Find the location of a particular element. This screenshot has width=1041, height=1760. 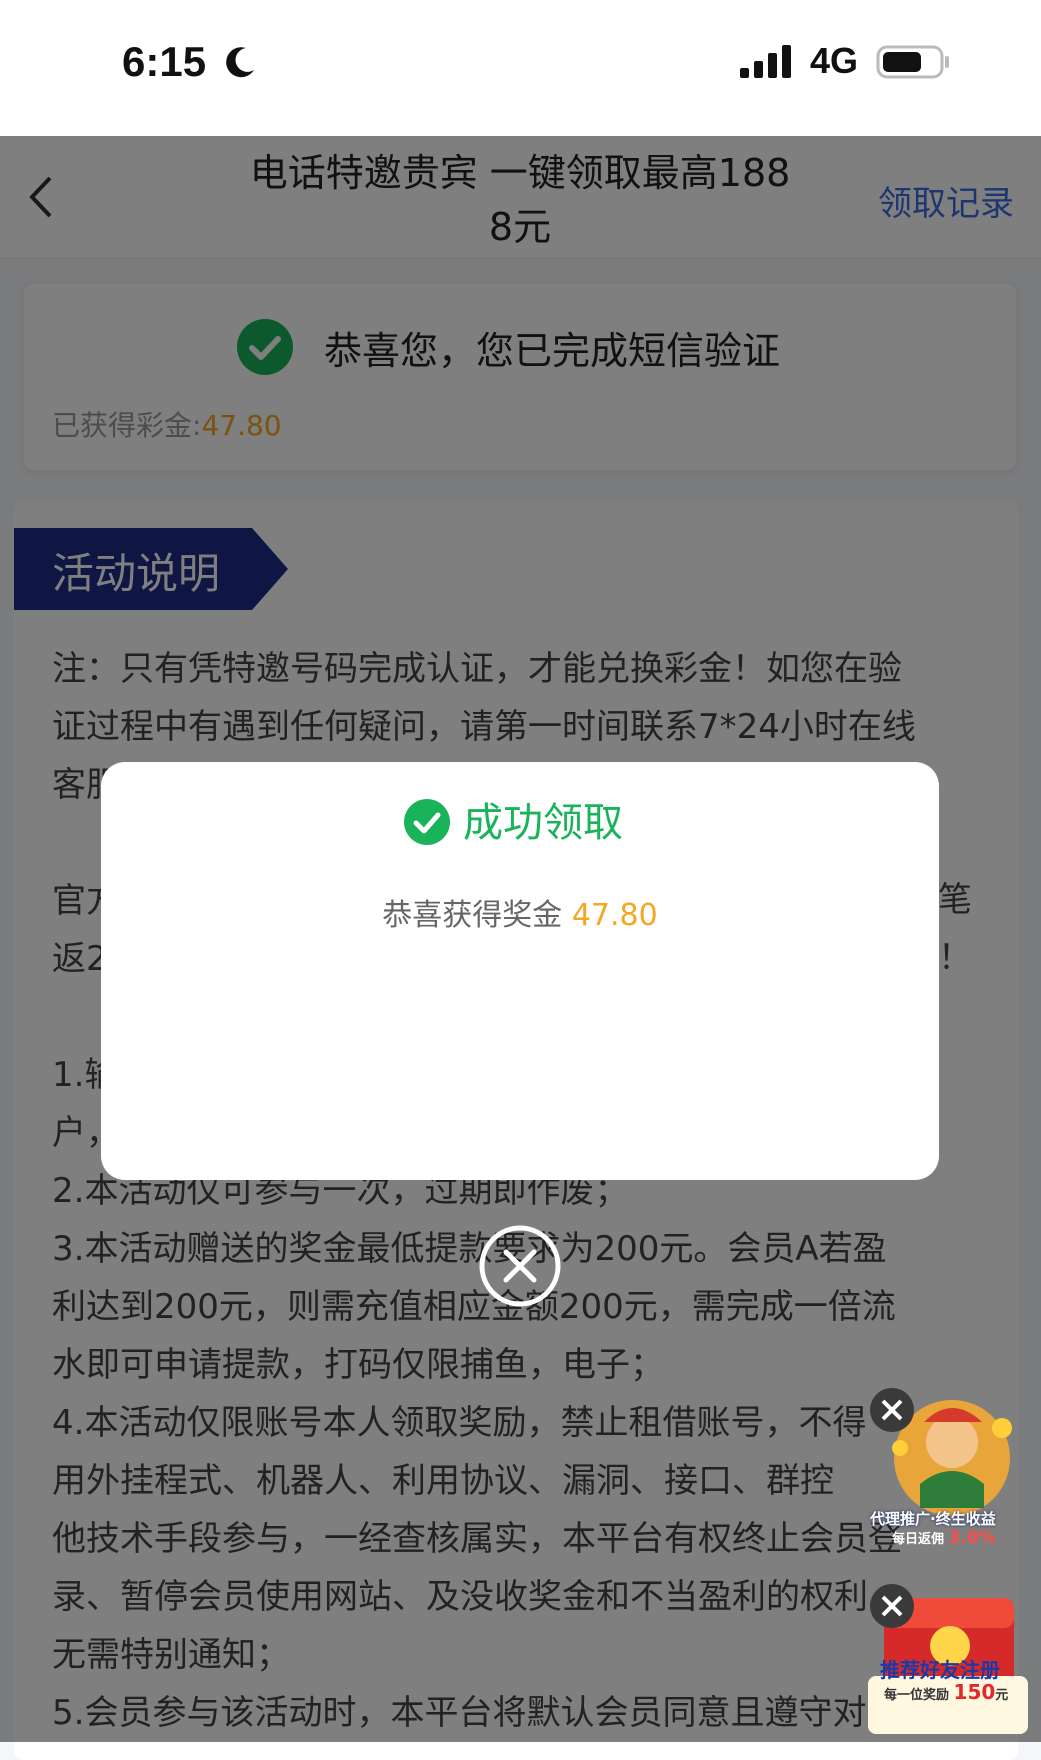

modal-title: 成功领取 is located at coordinates (543, 823).